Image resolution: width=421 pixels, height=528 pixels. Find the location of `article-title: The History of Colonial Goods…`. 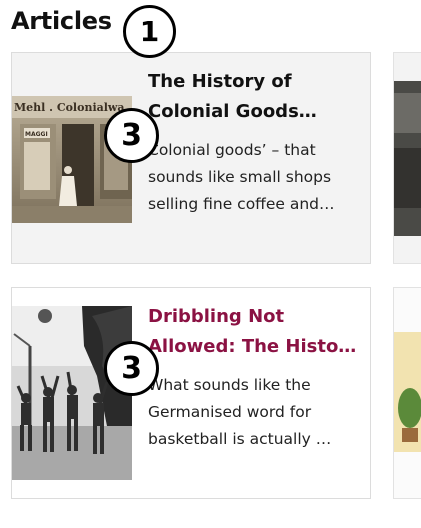

article-title: The History of Colonial Goods… is located at coordinates (254, 97).